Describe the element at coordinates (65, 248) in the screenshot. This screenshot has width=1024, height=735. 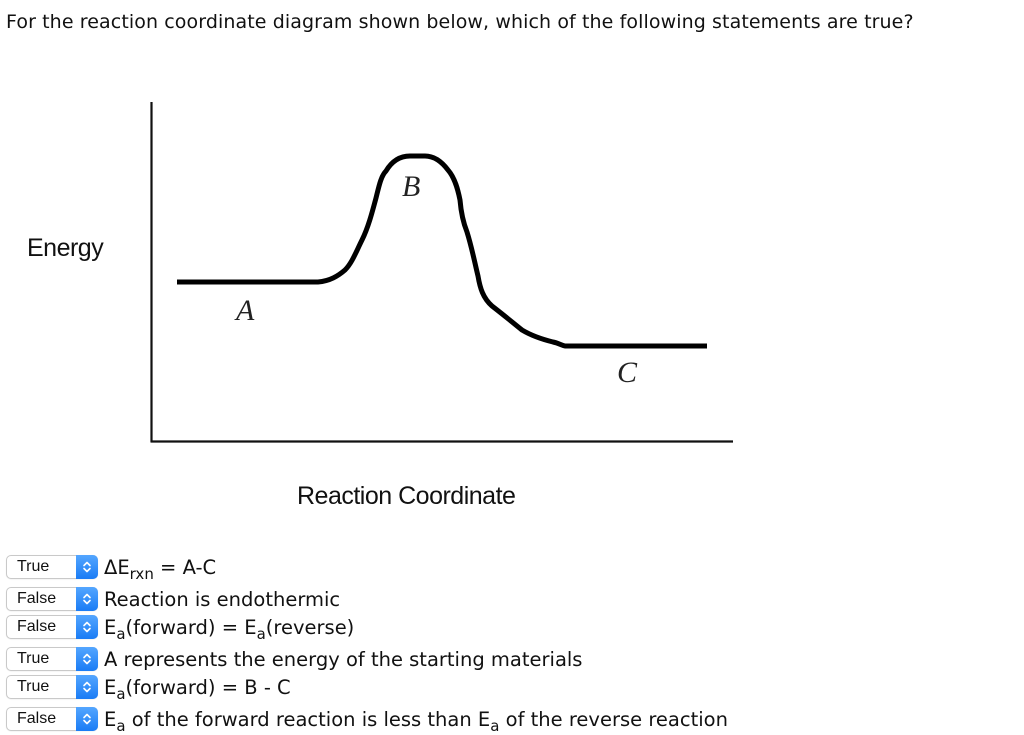
I see `y-axis-label: Energy` at that location.